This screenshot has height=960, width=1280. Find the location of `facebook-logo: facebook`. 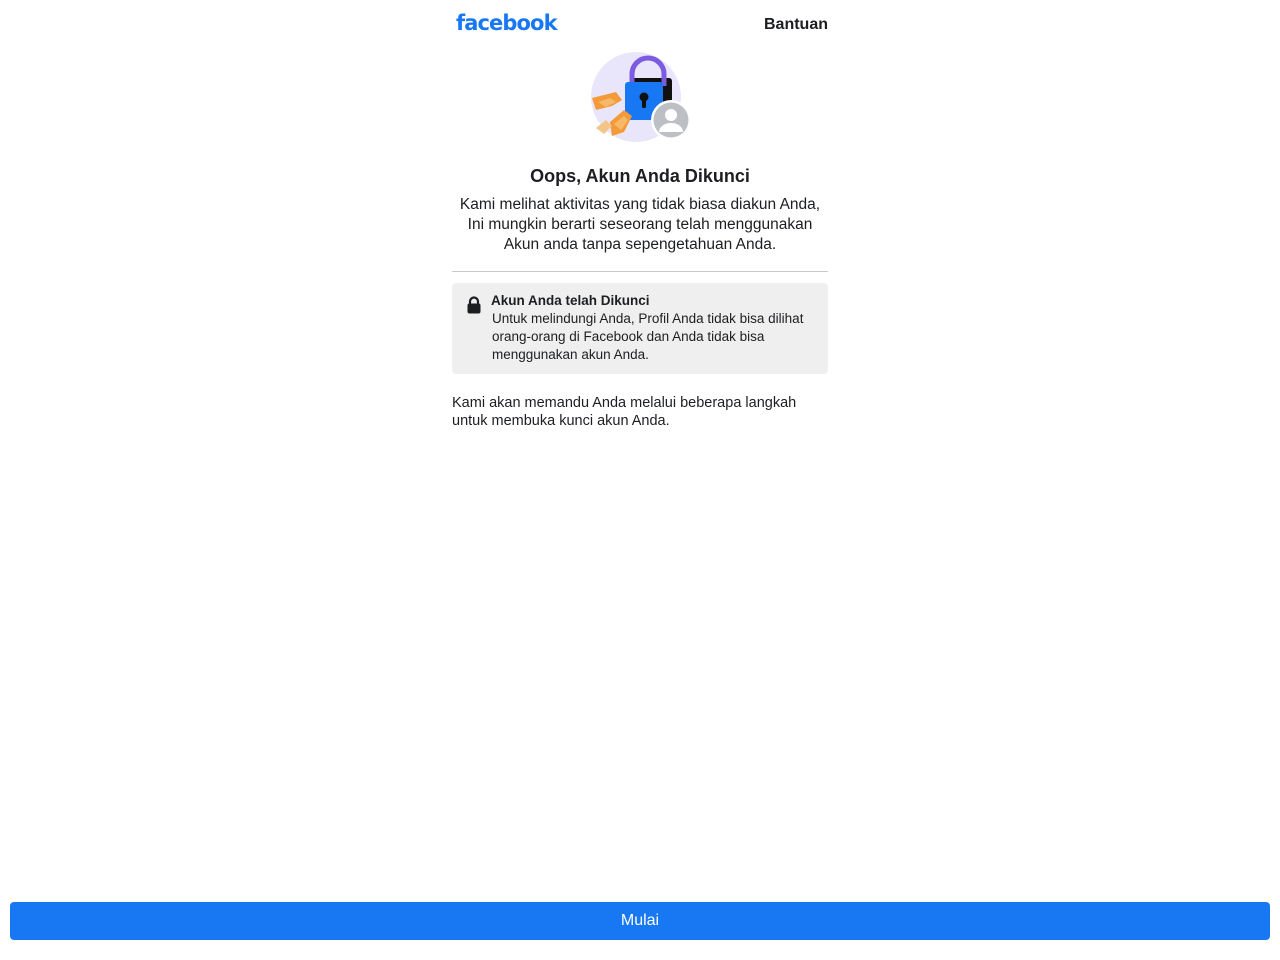

facebook-logo: facebook is located at coordinates (507, 23).